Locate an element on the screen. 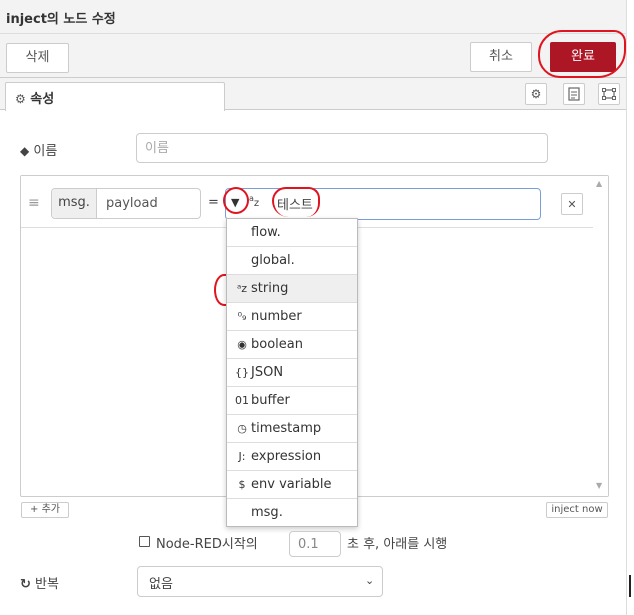  scroll-up-arrow: ▲ is located at coordinates (599, 183).